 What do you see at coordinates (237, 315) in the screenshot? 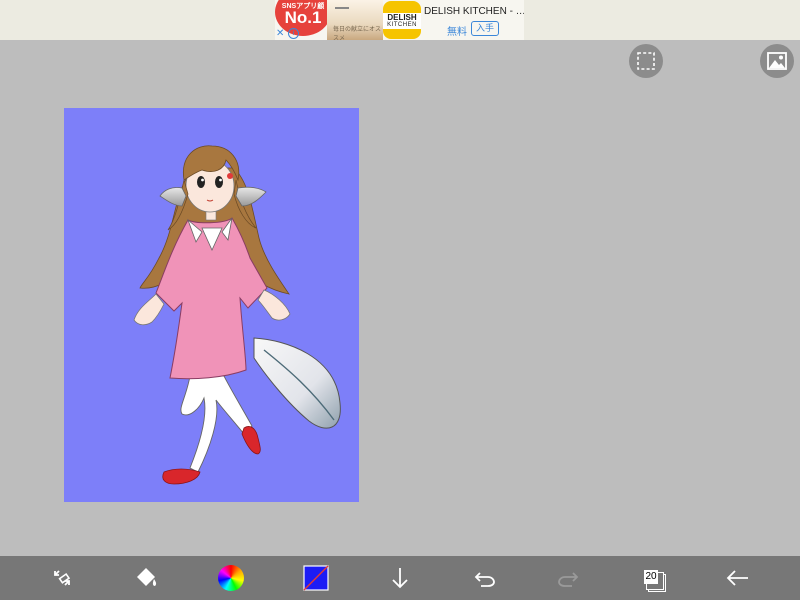
I see `character-illustration` at bounding box center [237, 315].